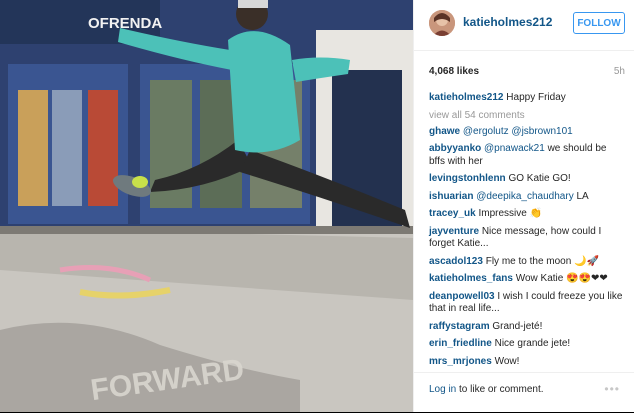  I want to click on post-footer: Log in to like or comment. •••, so click(524, 392).